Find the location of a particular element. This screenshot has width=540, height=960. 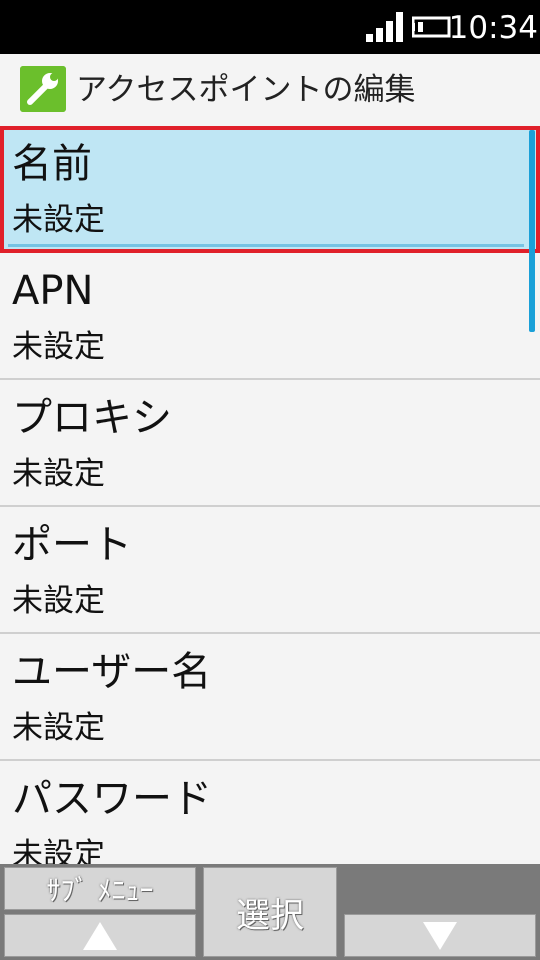

arrow-up-icon is located at coordinates (100, 935).